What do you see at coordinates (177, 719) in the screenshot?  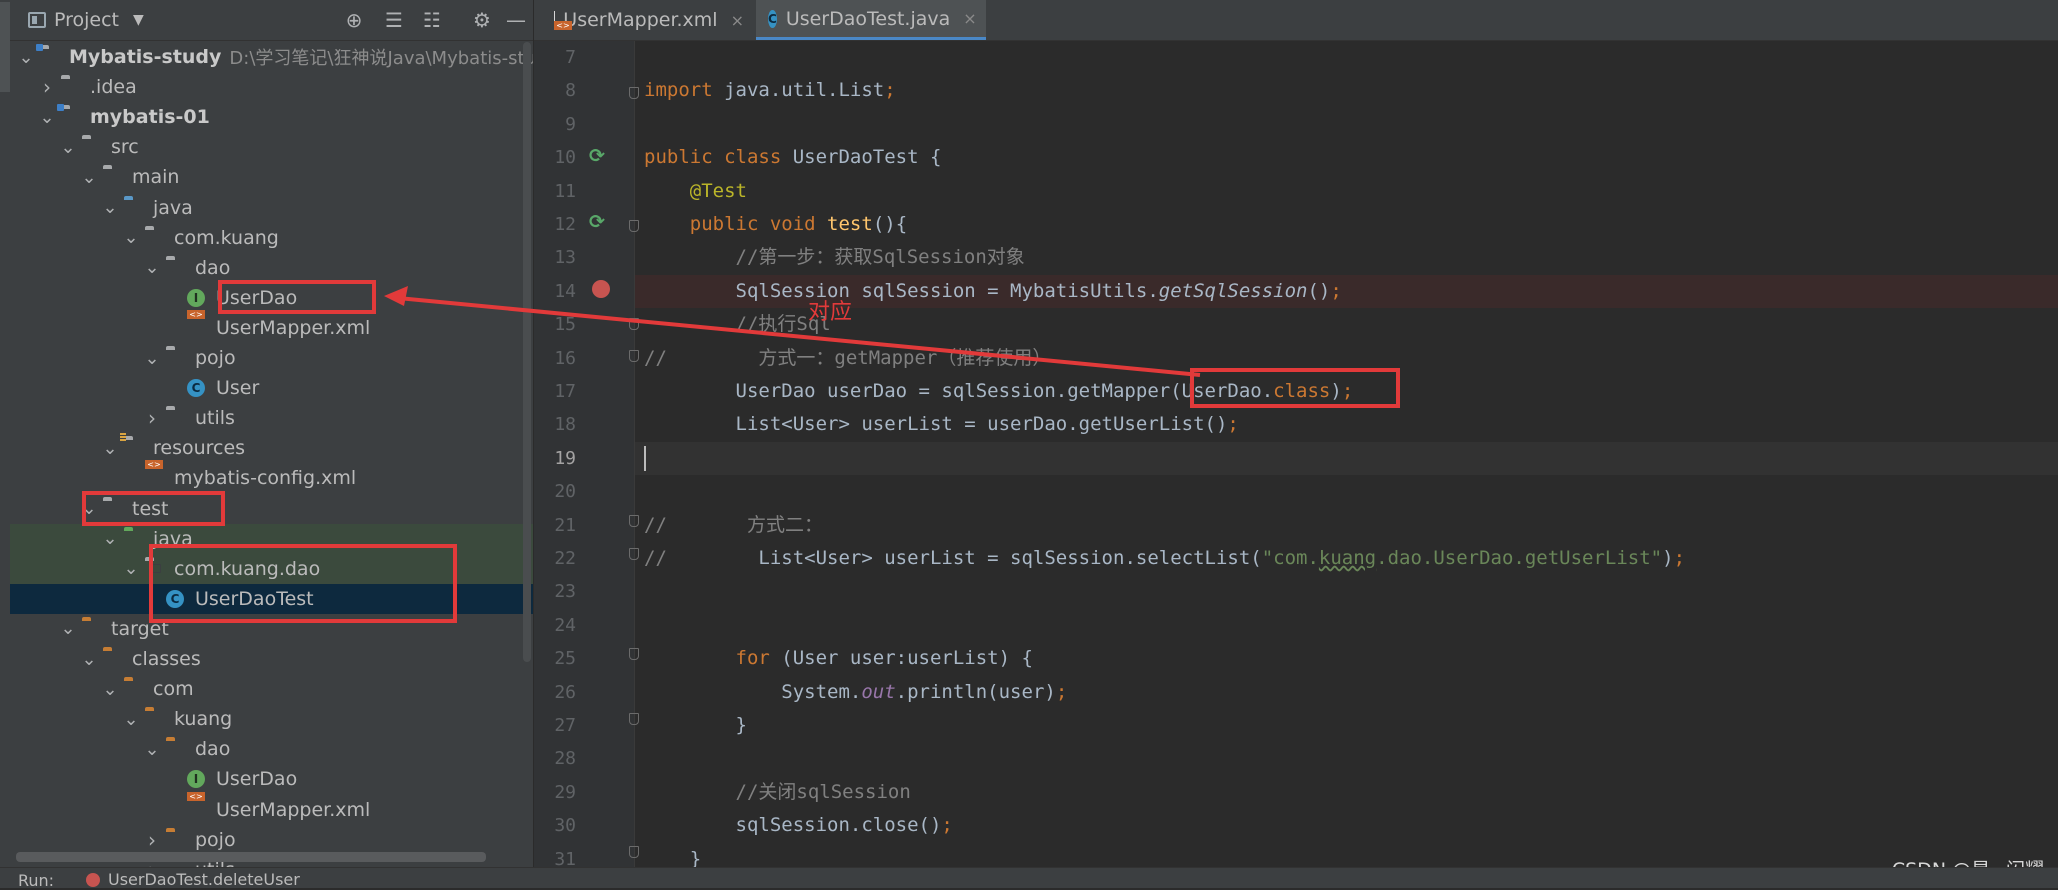 I see `tree-node: ⌄kuang` at bounding box center [177, 719].